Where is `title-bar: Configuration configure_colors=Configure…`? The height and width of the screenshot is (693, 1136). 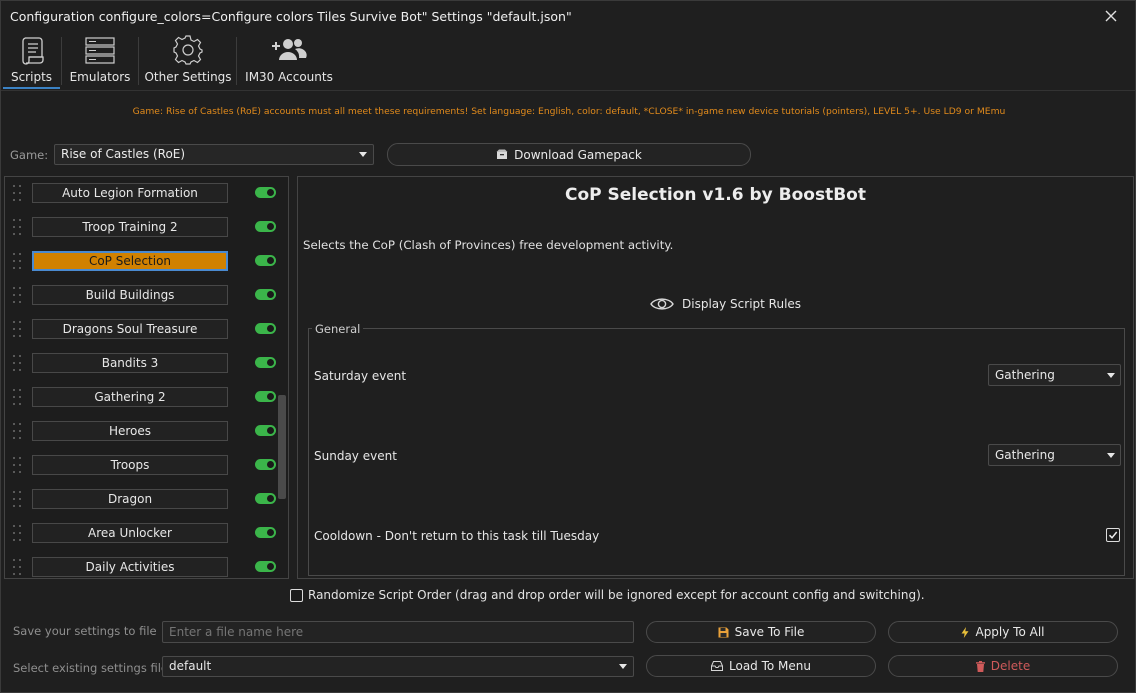
title-bar: Configuration configure_colors=Configure… is located at coordinates (568, 17).